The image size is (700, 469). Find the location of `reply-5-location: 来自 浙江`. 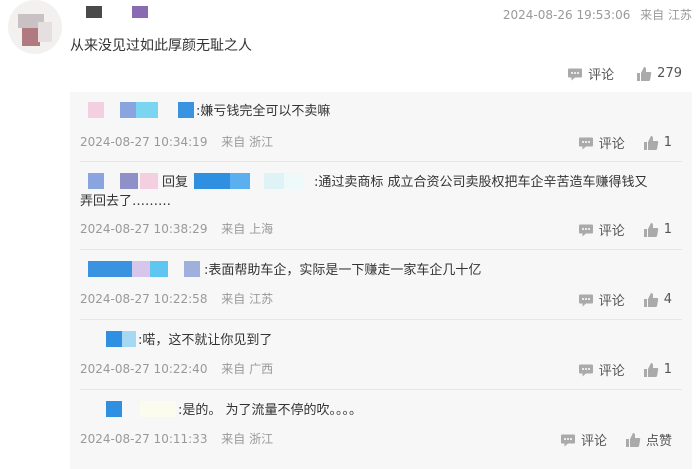

reply-5-location: 来自 浙江 is located at coordinates (247, 439).